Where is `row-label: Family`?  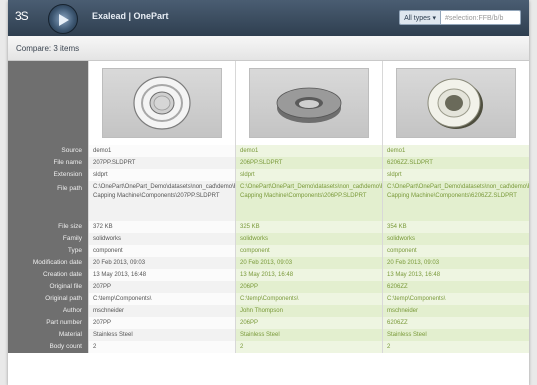
row-label: Family is located at coordinates (48, 239).